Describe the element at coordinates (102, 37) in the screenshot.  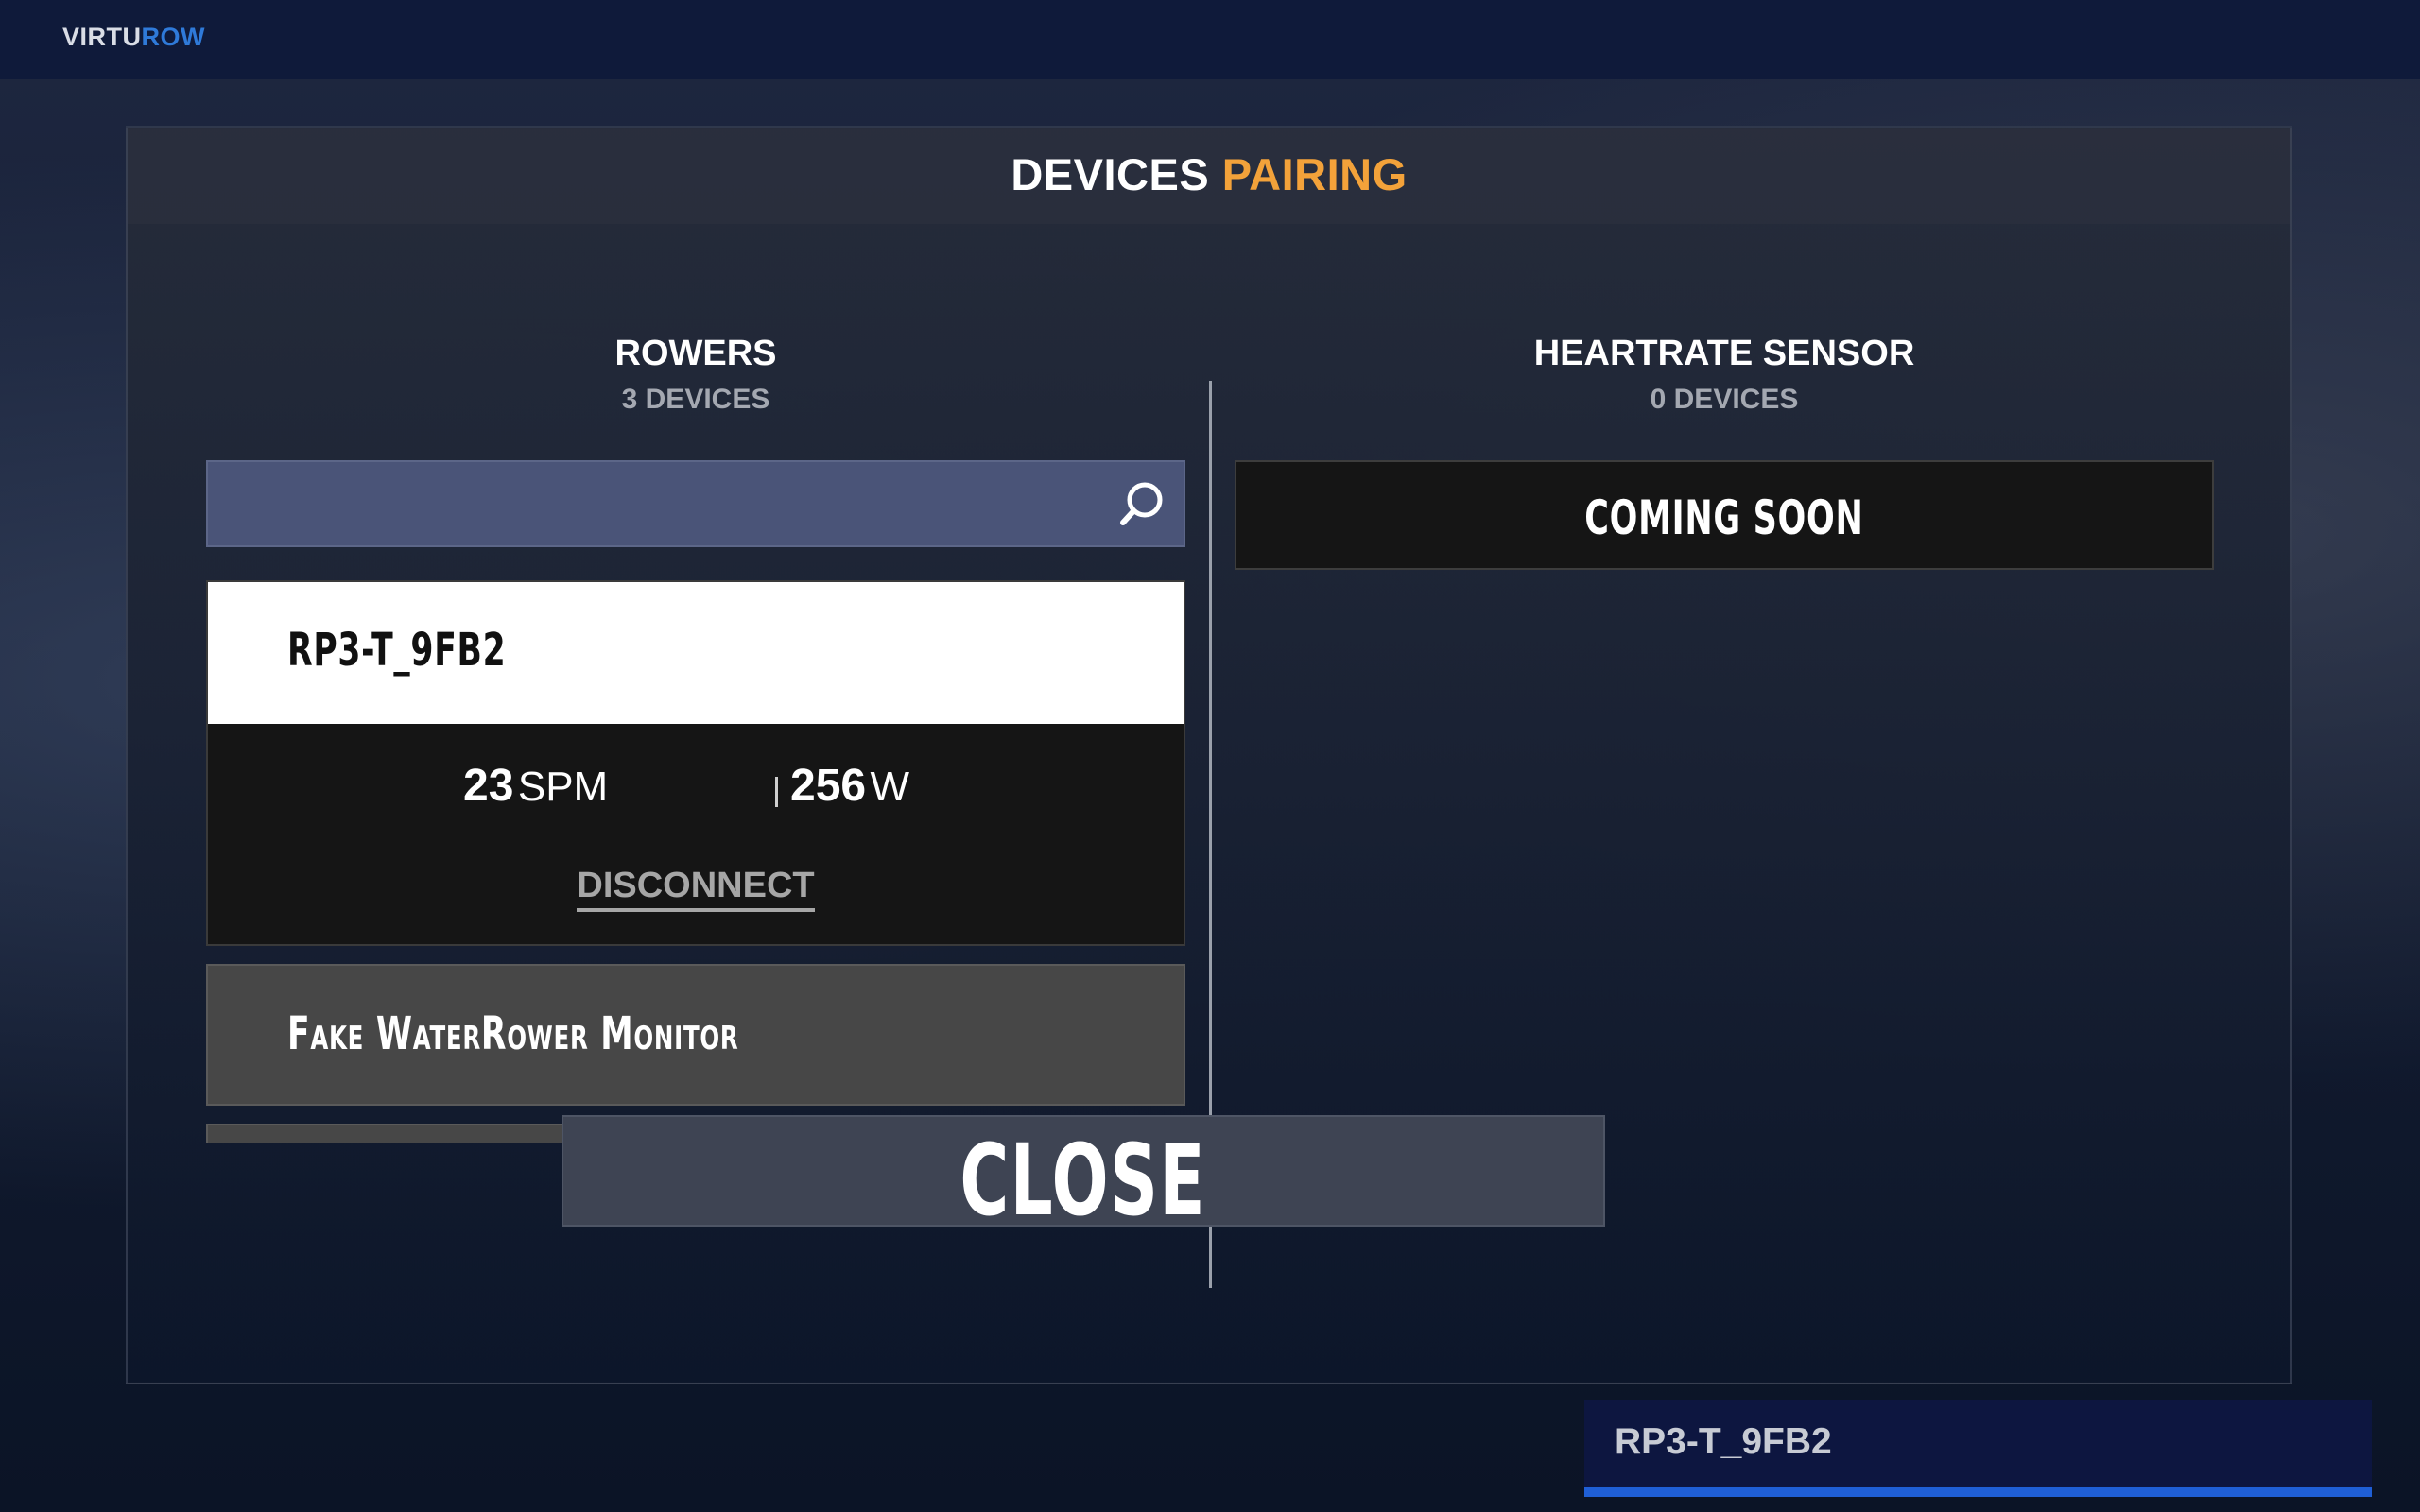
I see `logo-text-virtu: VIRTU` at that location.